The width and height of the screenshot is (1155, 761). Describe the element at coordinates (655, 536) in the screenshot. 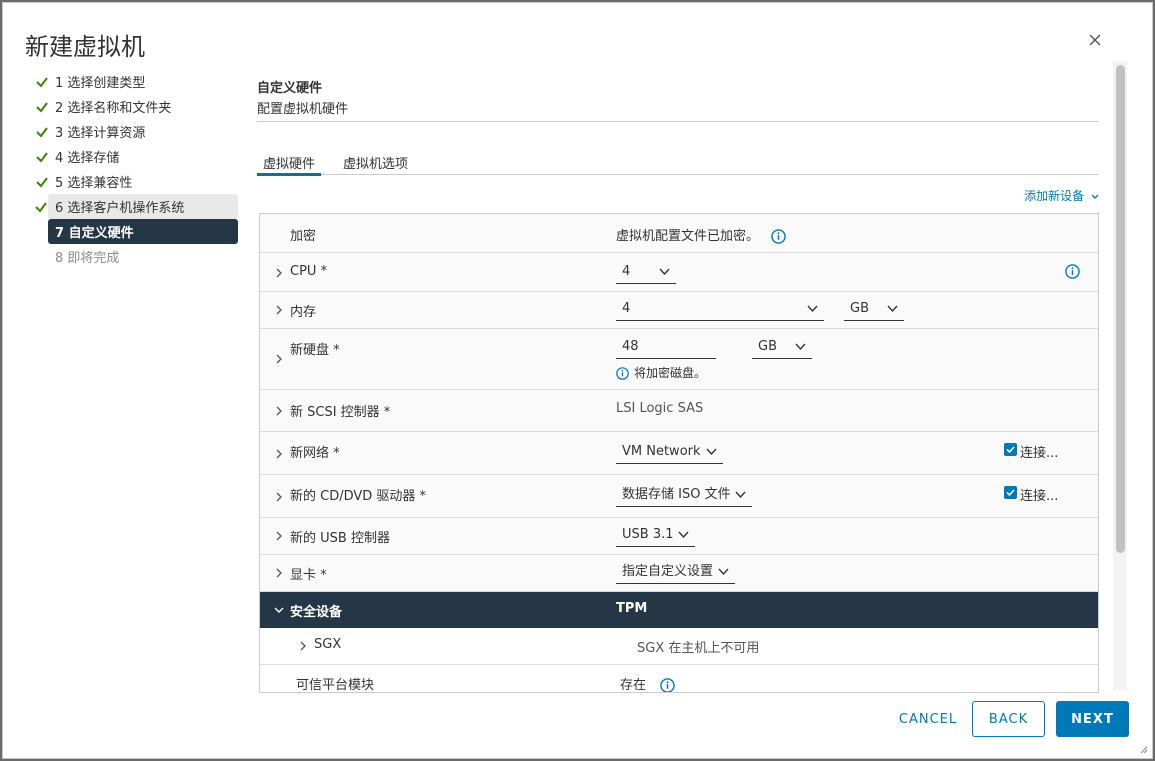

I see `usb-select: USB 3.1` at that location.